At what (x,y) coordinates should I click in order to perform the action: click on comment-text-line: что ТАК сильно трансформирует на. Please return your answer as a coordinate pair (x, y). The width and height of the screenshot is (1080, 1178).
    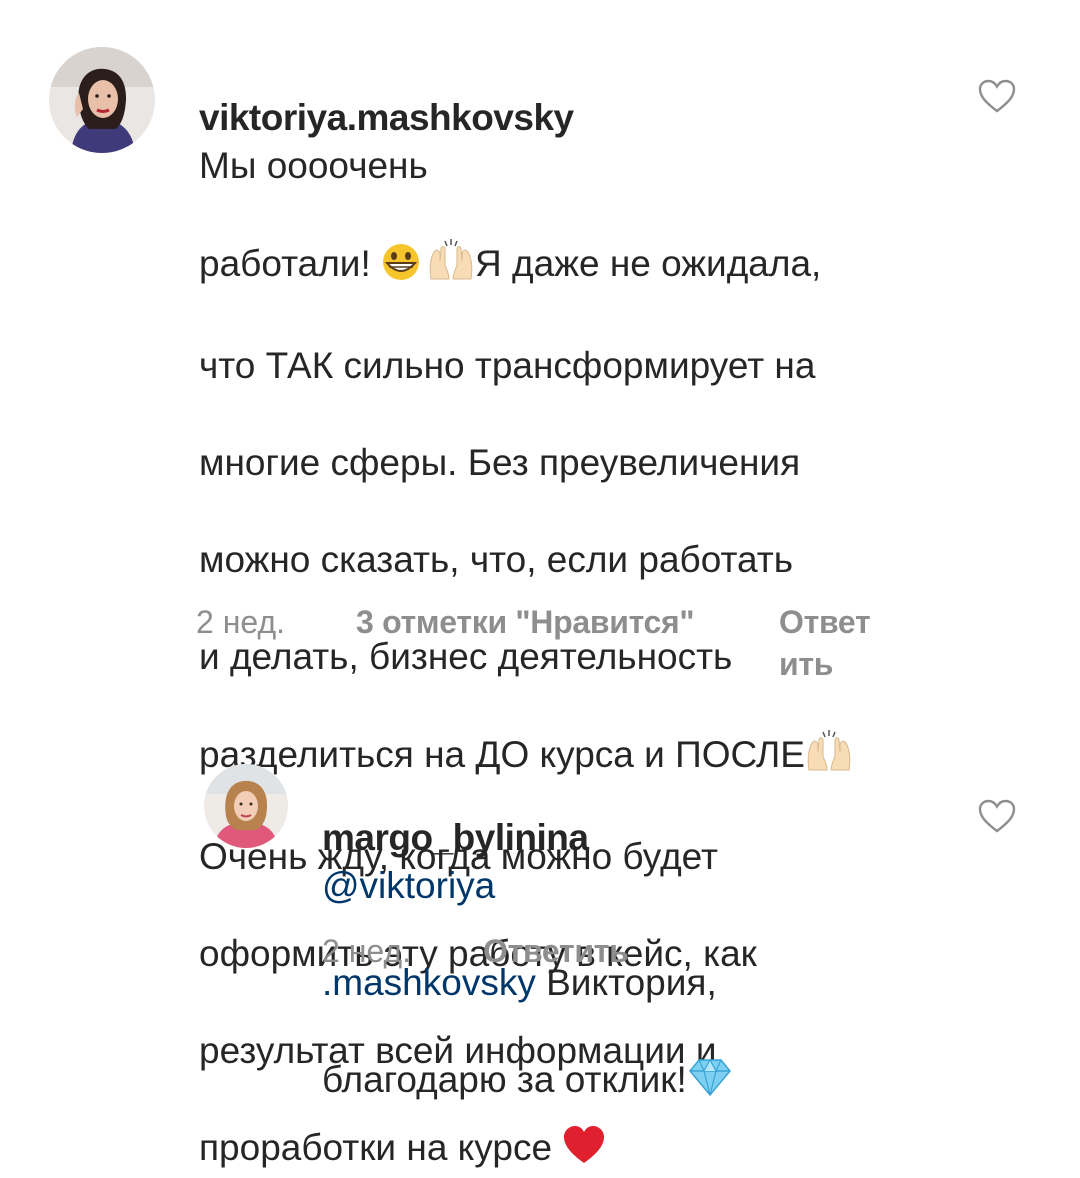
    Looking at the image, I should click on (507, 365).